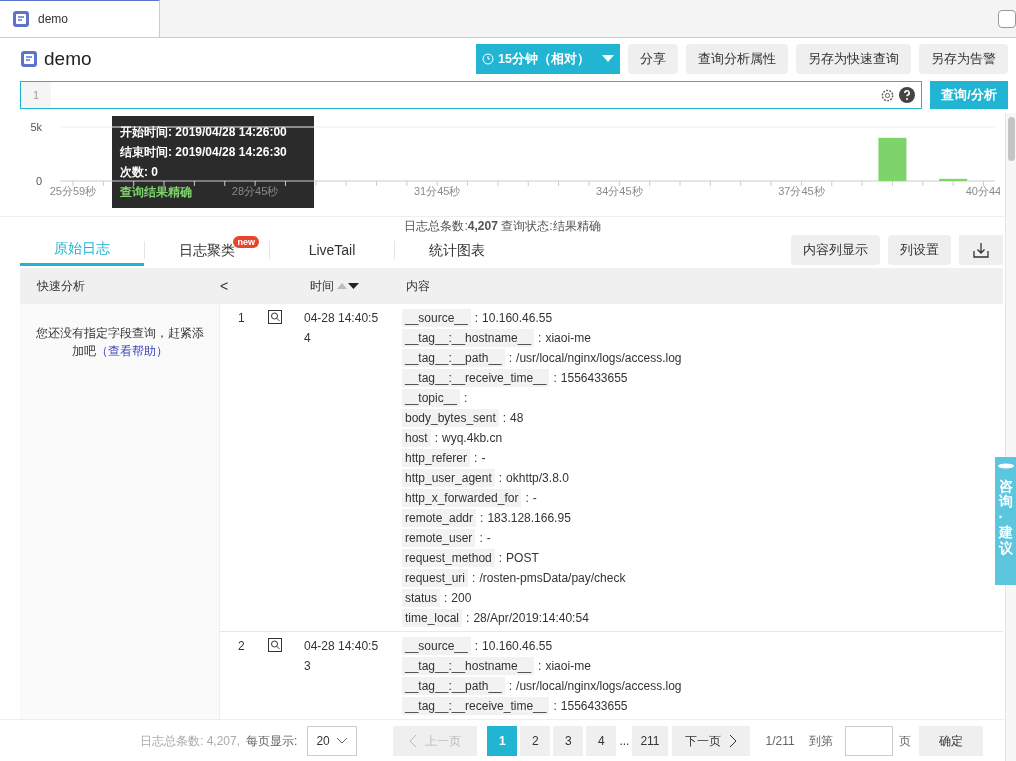 This screenshot has height=761, width=1016. Describe the element at coordinates (1007, 19) in the screenshot. I see `square-icon` at that location.